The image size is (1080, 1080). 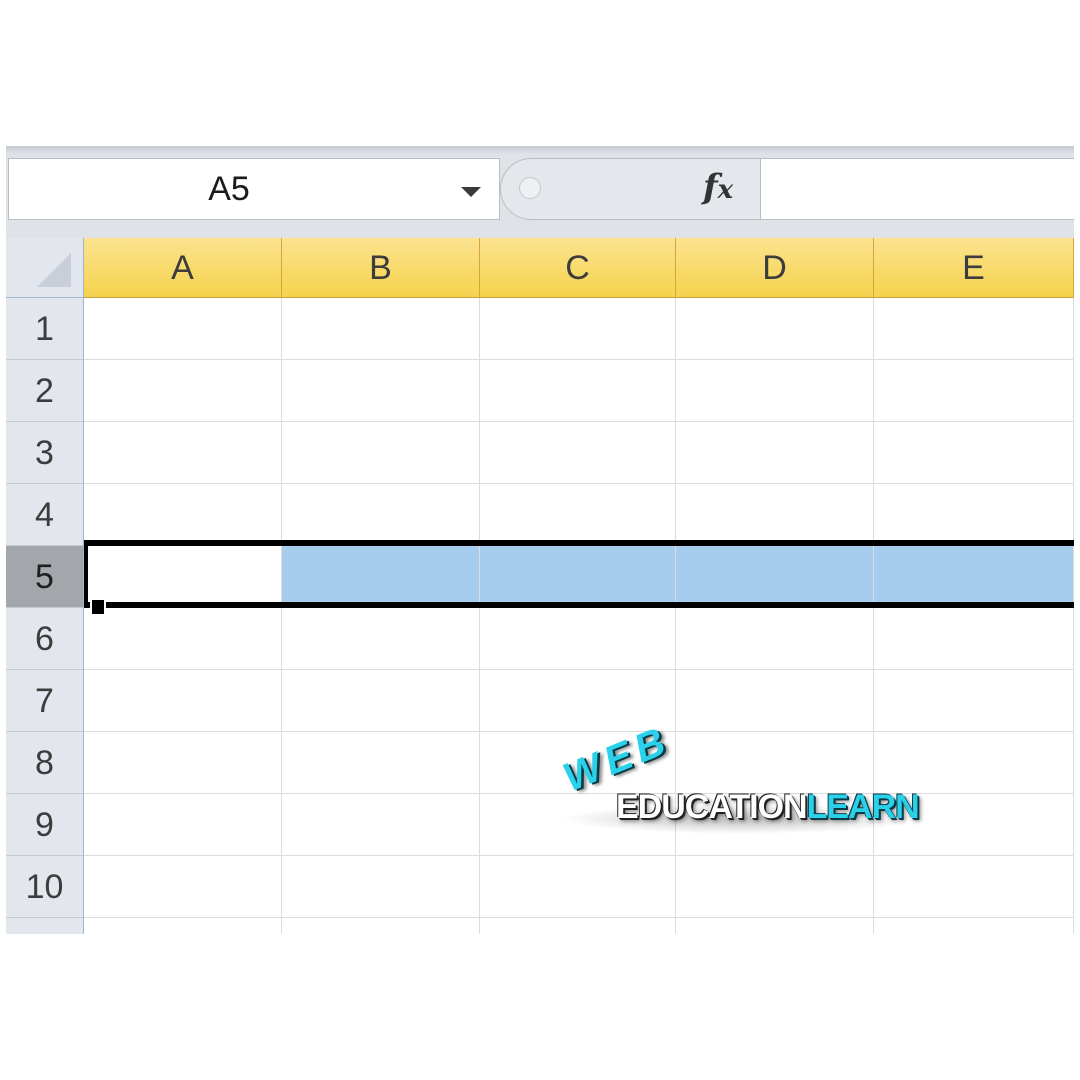 What do you see at coordinates (974, 453) in the screenshot?
I see `cell-e3` at bounding box center [974, 453].